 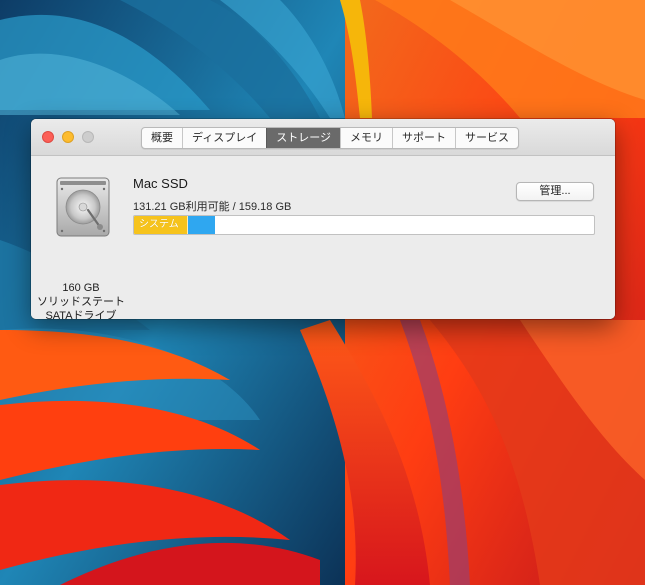 I want to click on storage-segment-other, so click(x=201, y=225).